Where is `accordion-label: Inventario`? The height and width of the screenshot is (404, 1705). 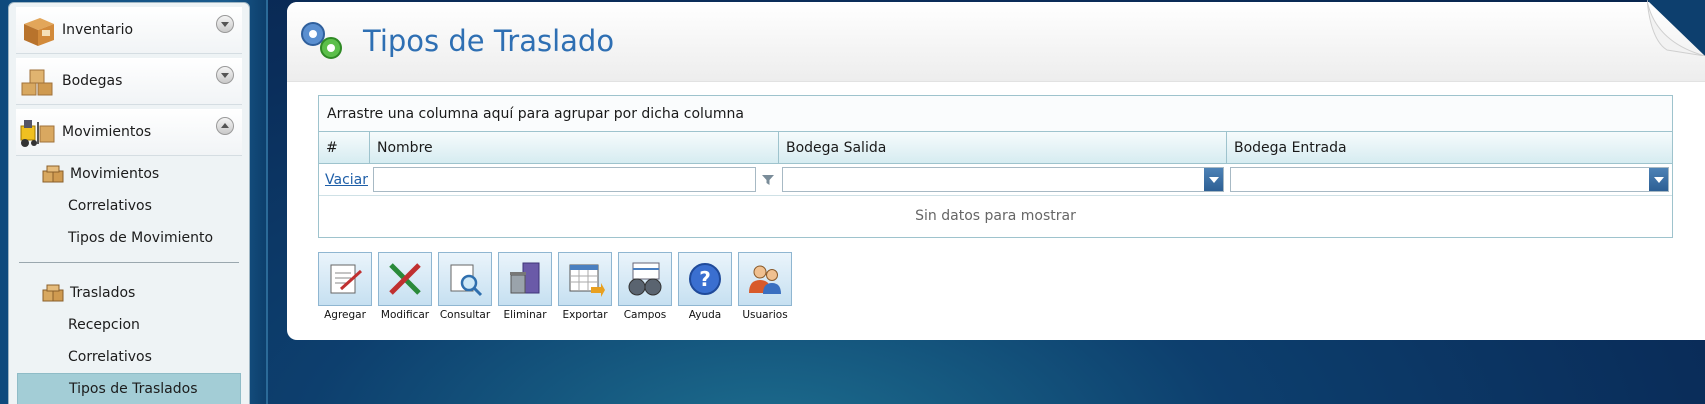 accordion-label: Inventario is located at coordinates (98, 30).